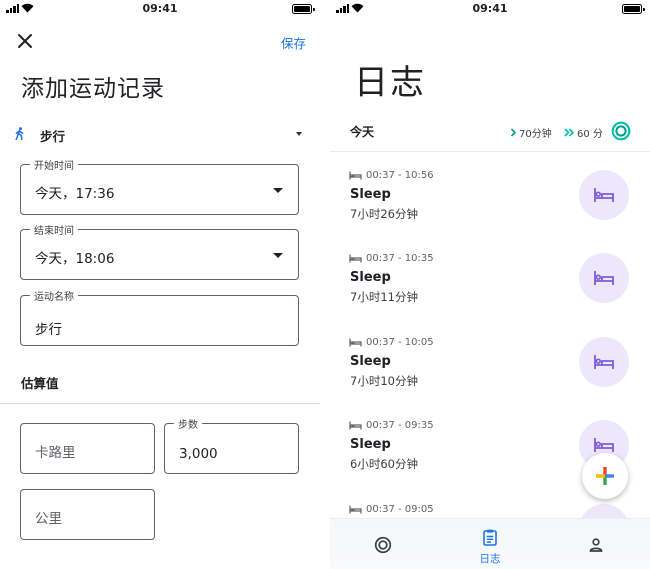 This screenshot has width=650, height=569. I want to click on entry-time-text: 00:37 - 09:05, so click(400, 509).